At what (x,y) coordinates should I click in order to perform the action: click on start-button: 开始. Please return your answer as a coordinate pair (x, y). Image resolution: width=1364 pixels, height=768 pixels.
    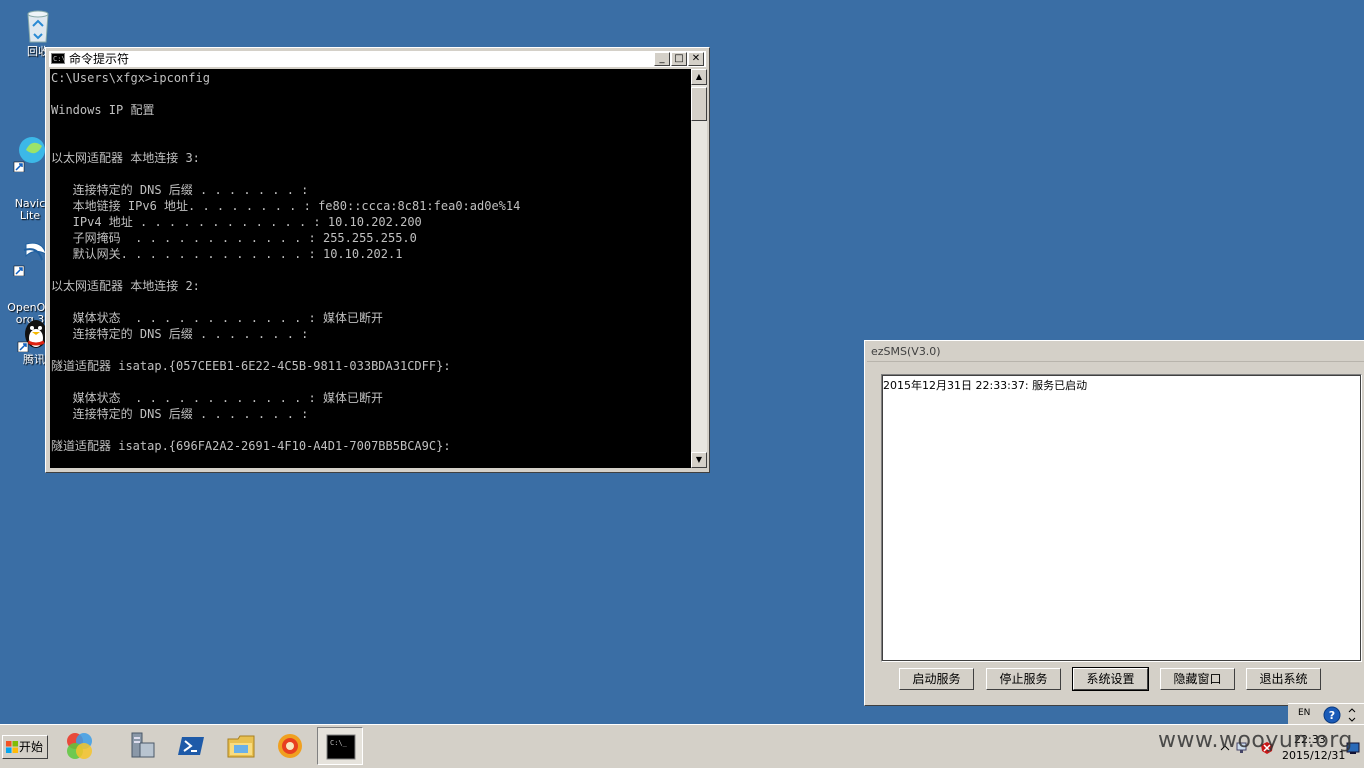
    Looking at the image, I should click on (25, 747).